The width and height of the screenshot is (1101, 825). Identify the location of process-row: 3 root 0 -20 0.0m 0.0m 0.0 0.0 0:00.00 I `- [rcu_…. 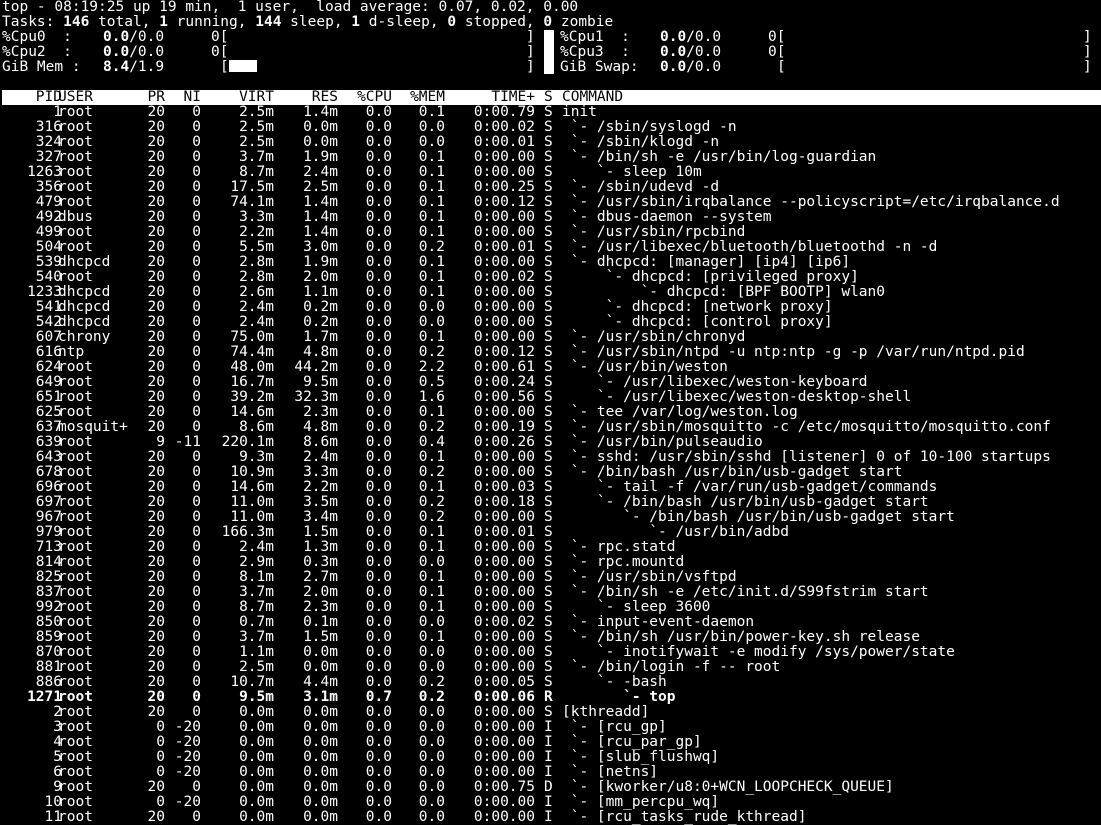
(551, 727).